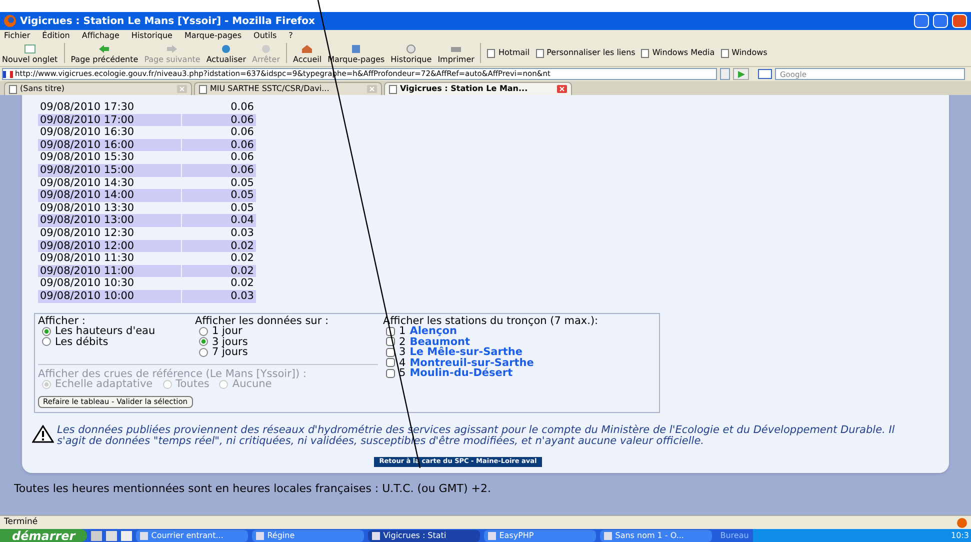  Describe the element at coordinates (433, 331) in the screenshot. I see `station-link: Alençon` at that location.